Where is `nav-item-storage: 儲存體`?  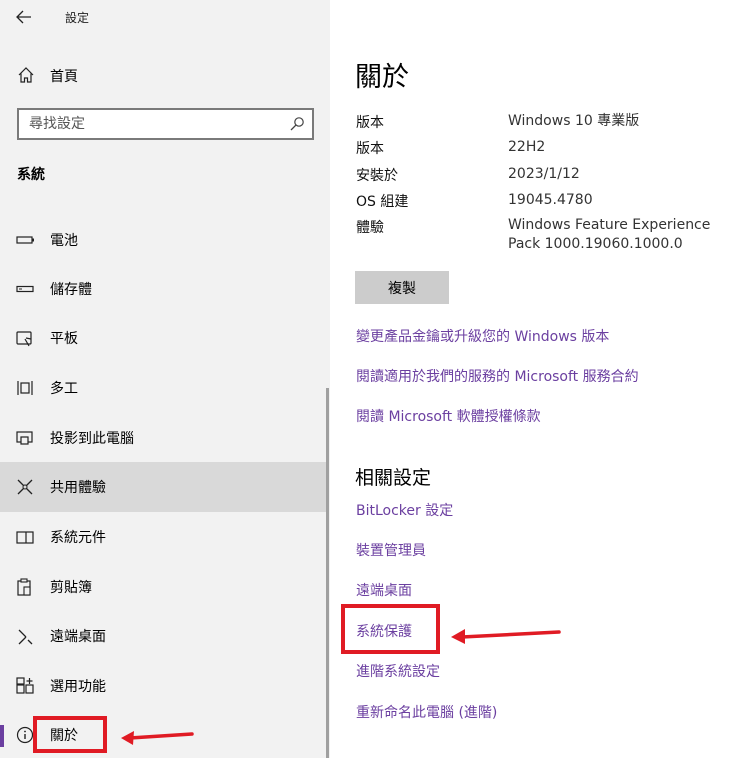 nav-item-storage: 儲存體 is located at coordinates (164, 289).